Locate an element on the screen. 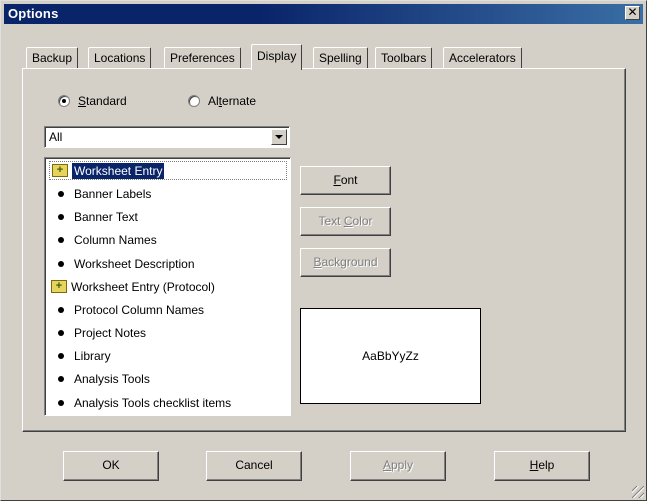 Image resolution: width=647 pixels, height=501 pixels. close-icon: ✕ is located at coordinates (632, 12).